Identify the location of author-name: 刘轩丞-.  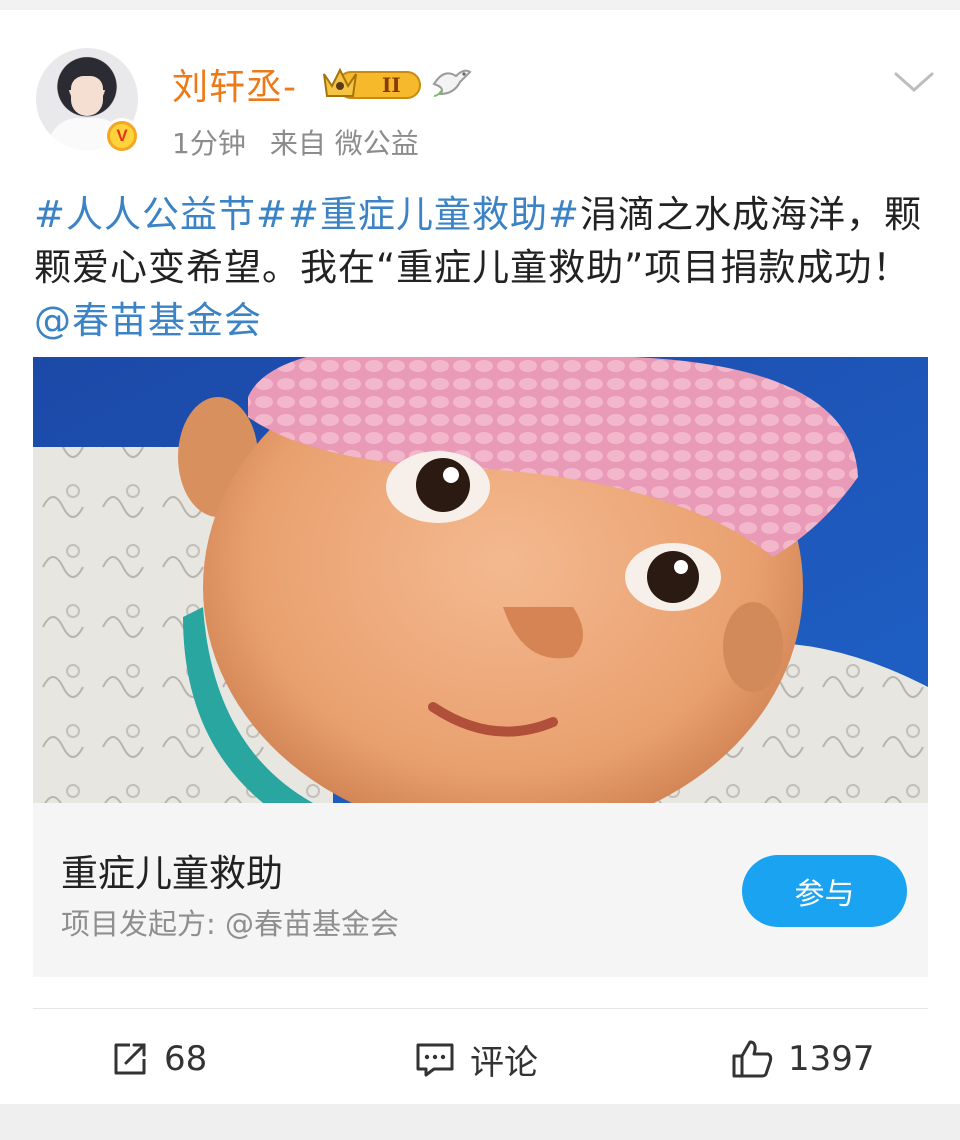
(234, 84).